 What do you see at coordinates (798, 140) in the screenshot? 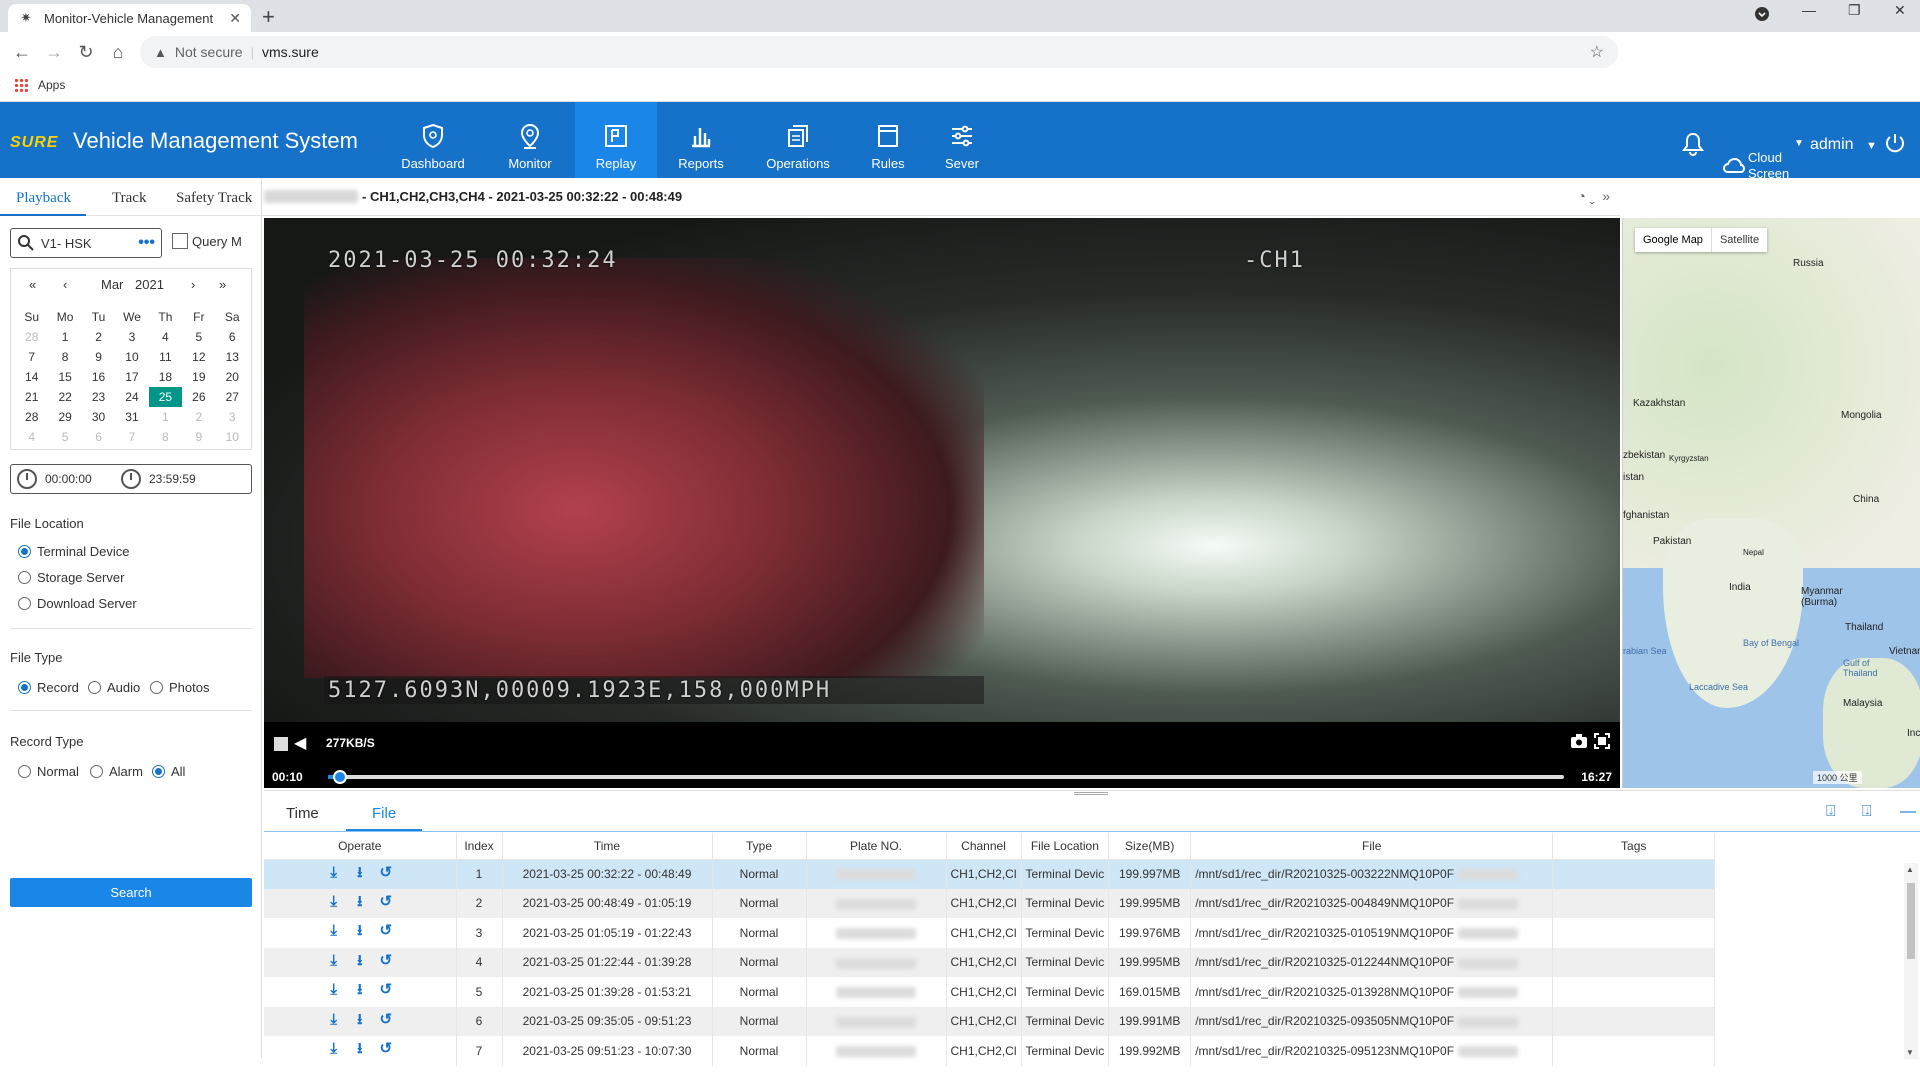
I see `nav-operations: Operations` at bounding box center [798, 140].